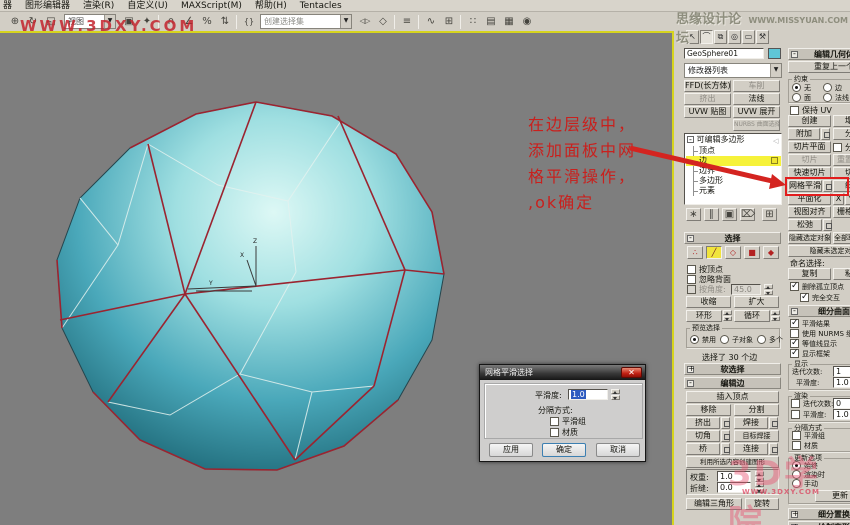  I want to click on named-selection-set-dropdown: 创建选择集 ▼, so click(306, 21).